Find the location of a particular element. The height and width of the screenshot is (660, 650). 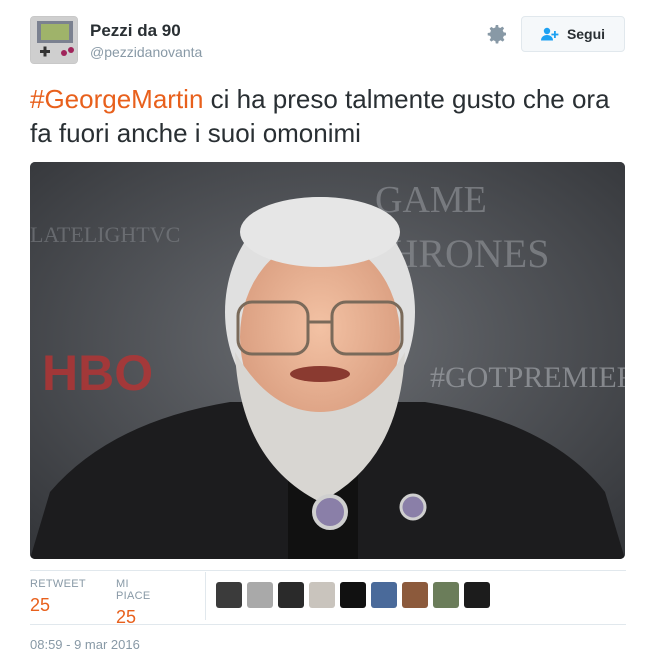

stats-separator is located at coordinates (205, 596).